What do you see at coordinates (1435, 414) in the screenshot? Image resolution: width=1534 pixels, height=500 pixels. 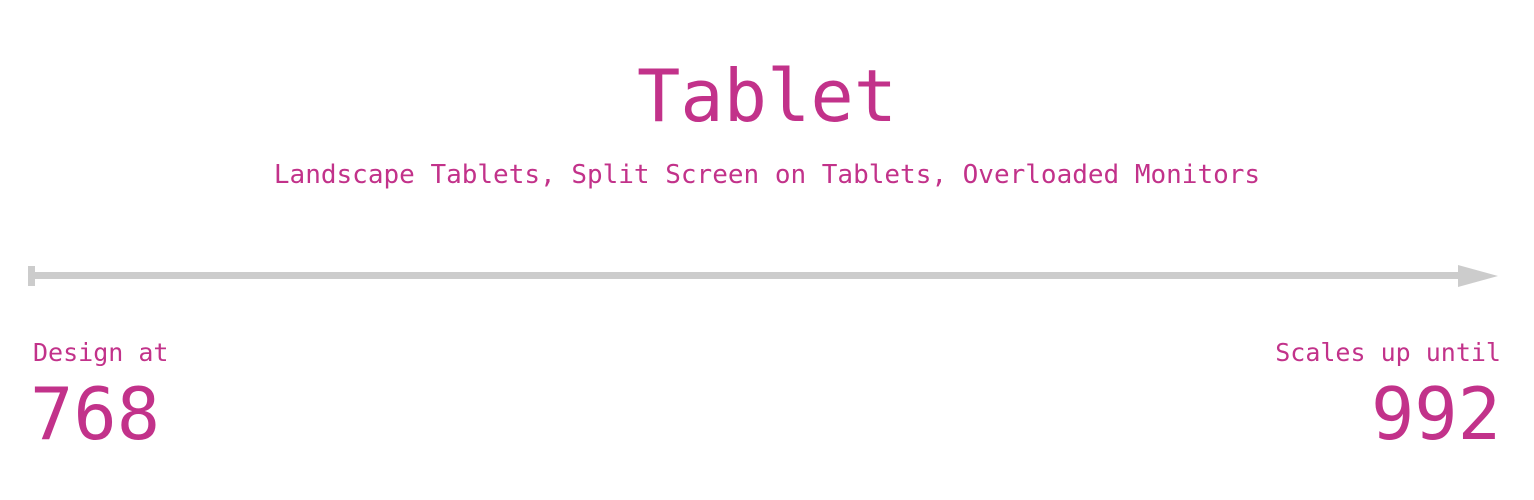 I see `end-value: 992` at bounding box center [1435, 414].